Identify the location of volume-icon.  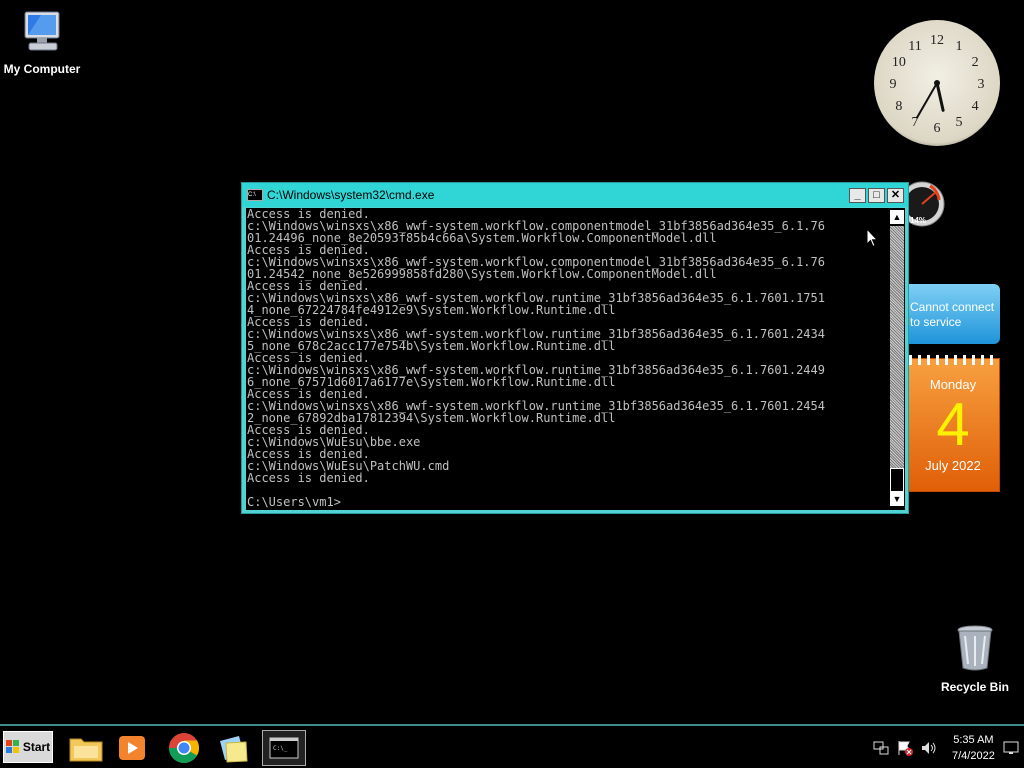
(929, 748).